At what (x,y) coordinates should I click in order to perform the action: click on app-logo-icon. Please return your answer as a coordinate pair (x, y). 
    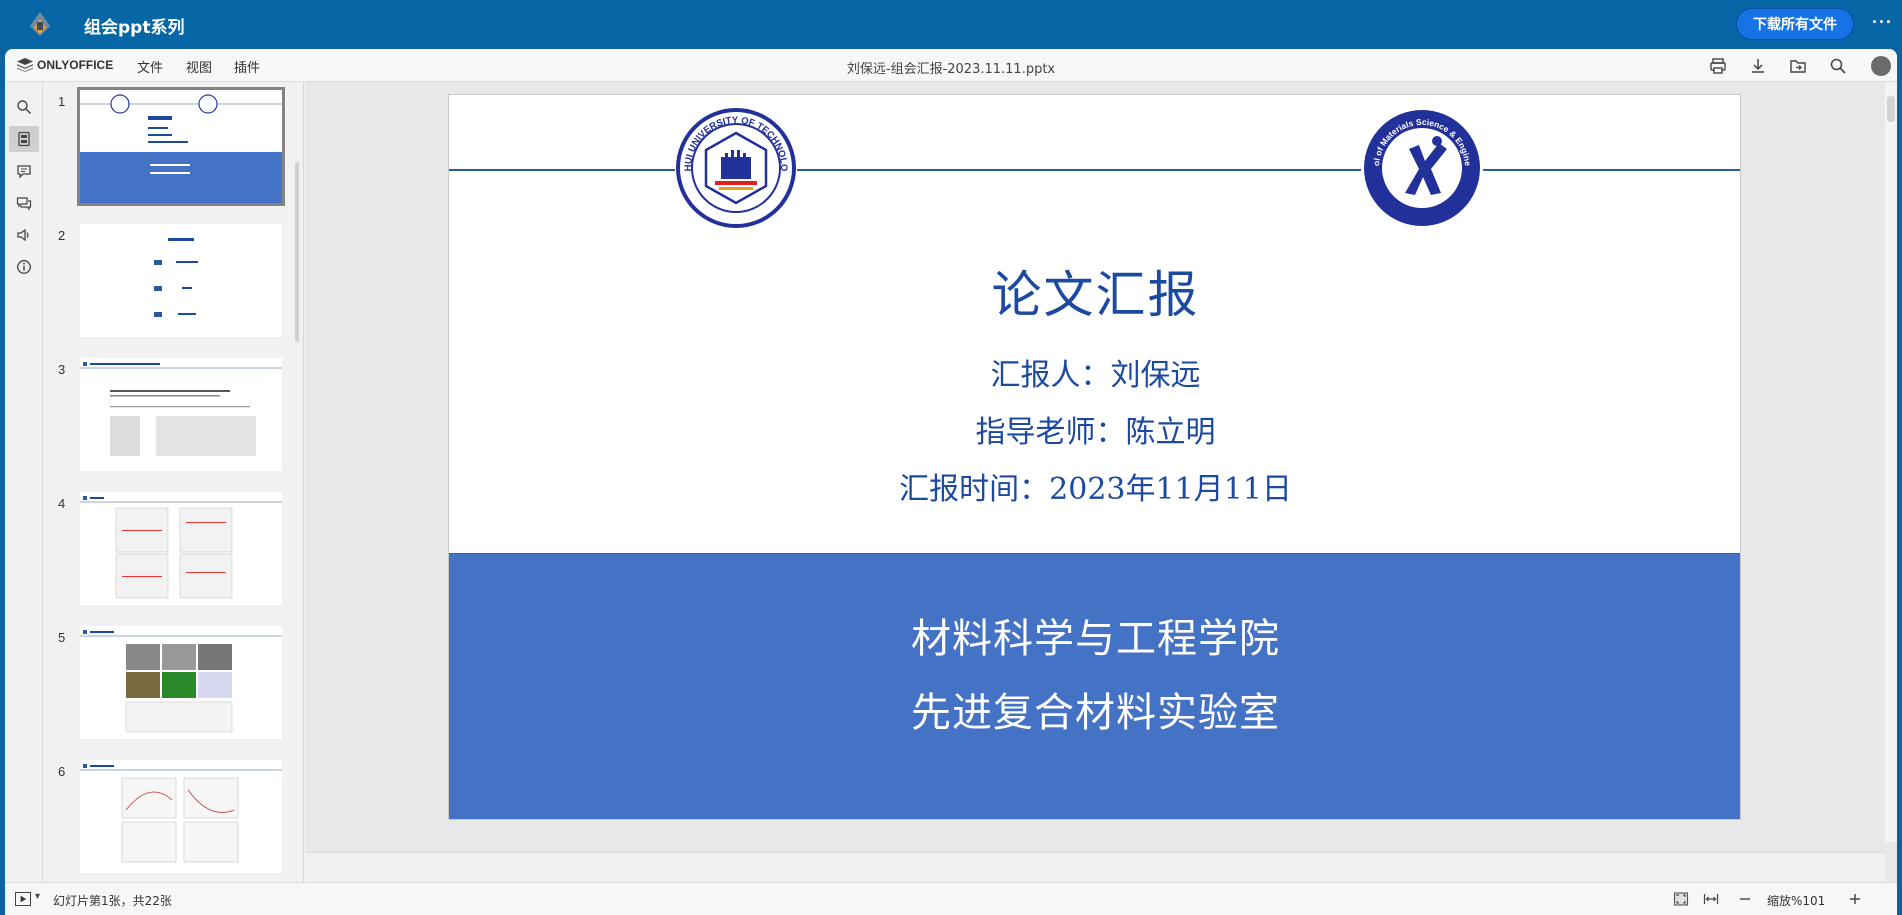
    Looking at the image, I should click on (40, 24).